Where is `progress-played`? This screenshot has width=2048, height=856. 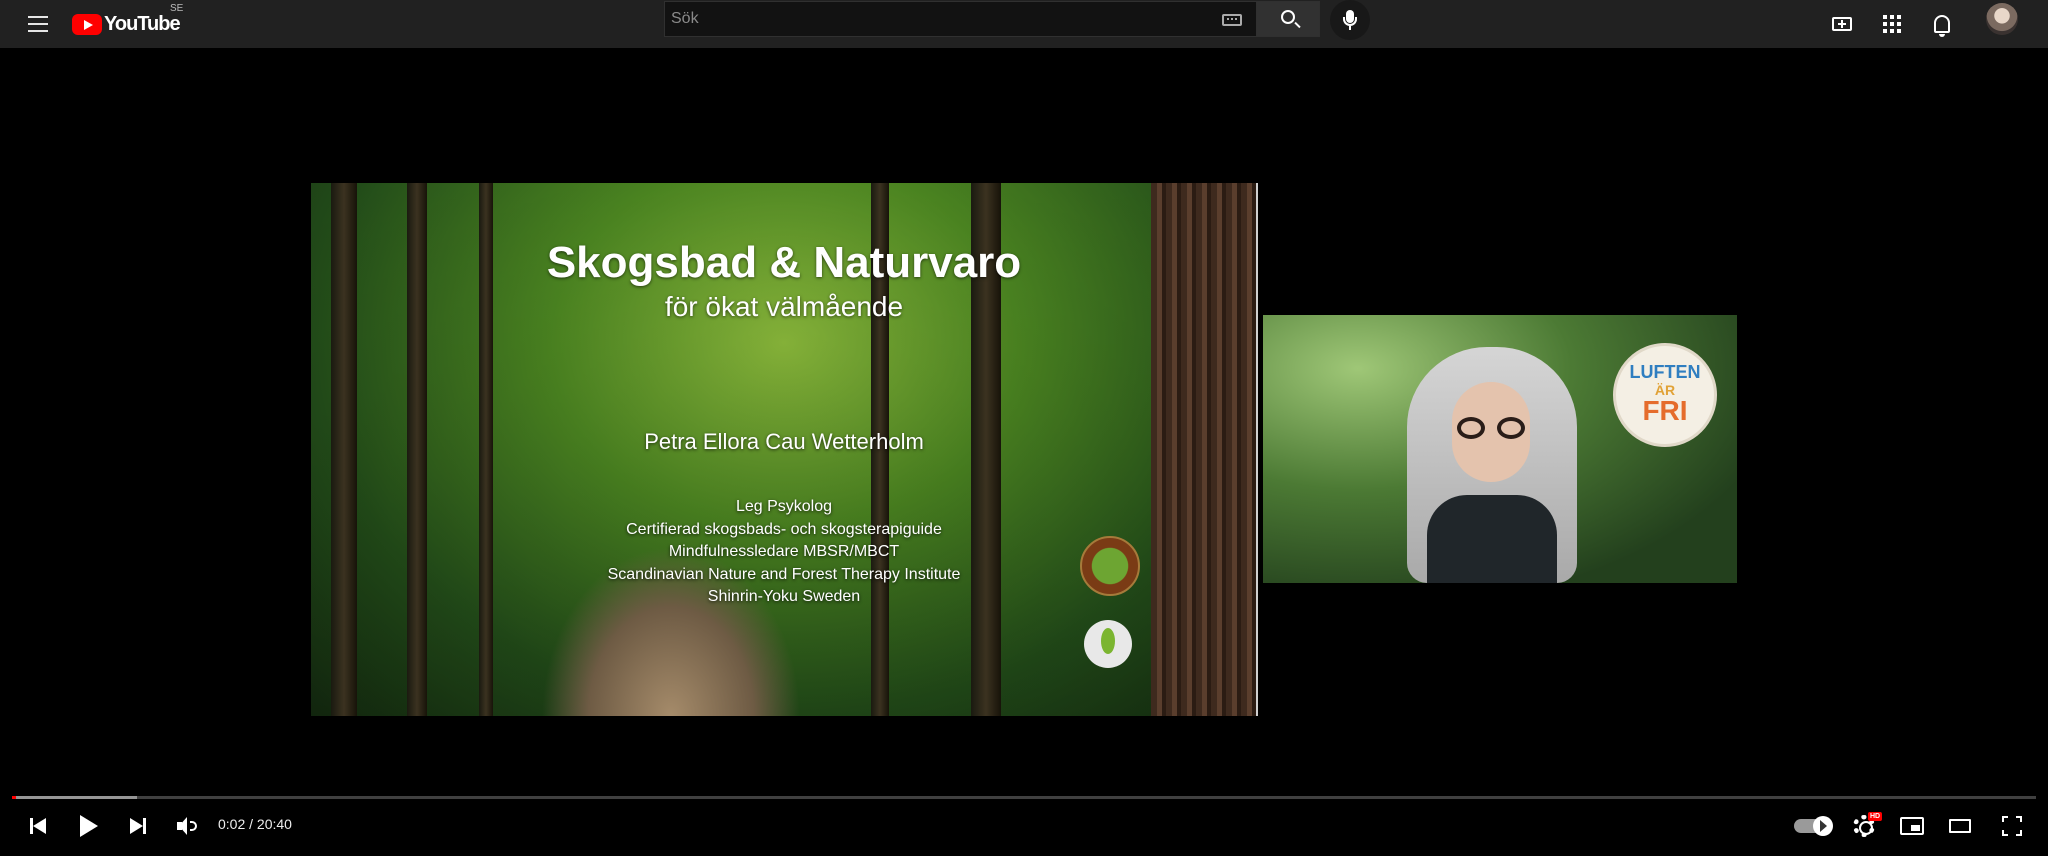
progress-played is located at coordinates (14, 797).